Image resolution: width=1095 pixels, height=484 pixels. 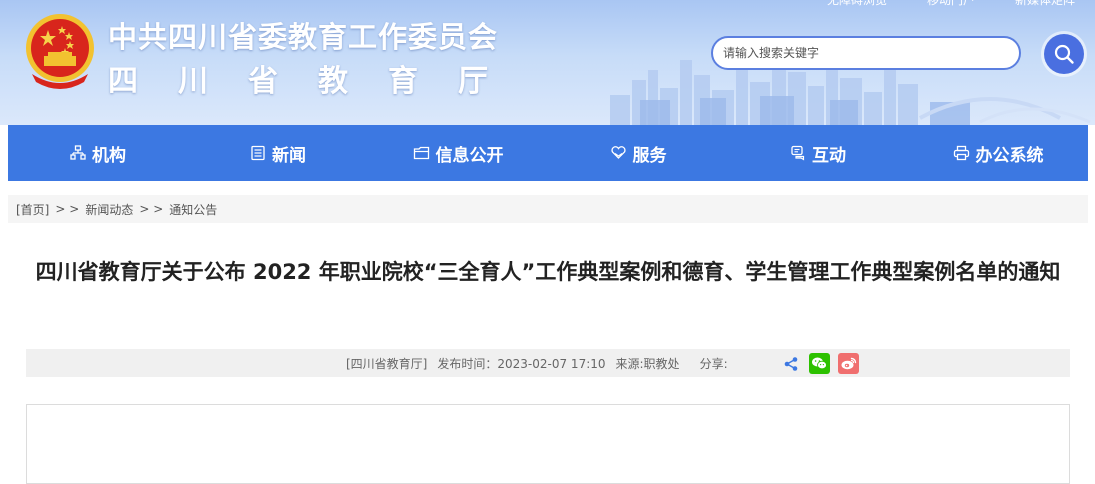 I want to click on breadcrumb-notices: 通知公告, so click(x=193, y=209).